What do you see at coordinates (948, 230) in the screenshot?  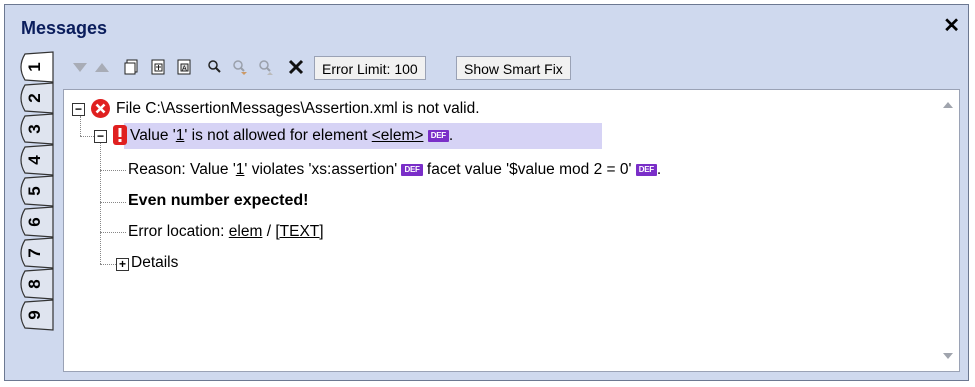 I see `vertical-scrollbar` at bounding box center [948, 230].